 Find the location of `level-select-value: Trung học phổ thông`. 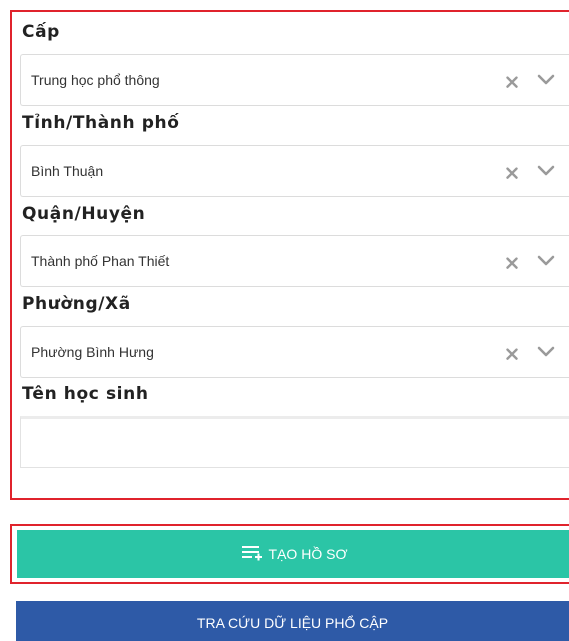

level-select-value: Trung học phổ thông is located at coordinates (95, 80).